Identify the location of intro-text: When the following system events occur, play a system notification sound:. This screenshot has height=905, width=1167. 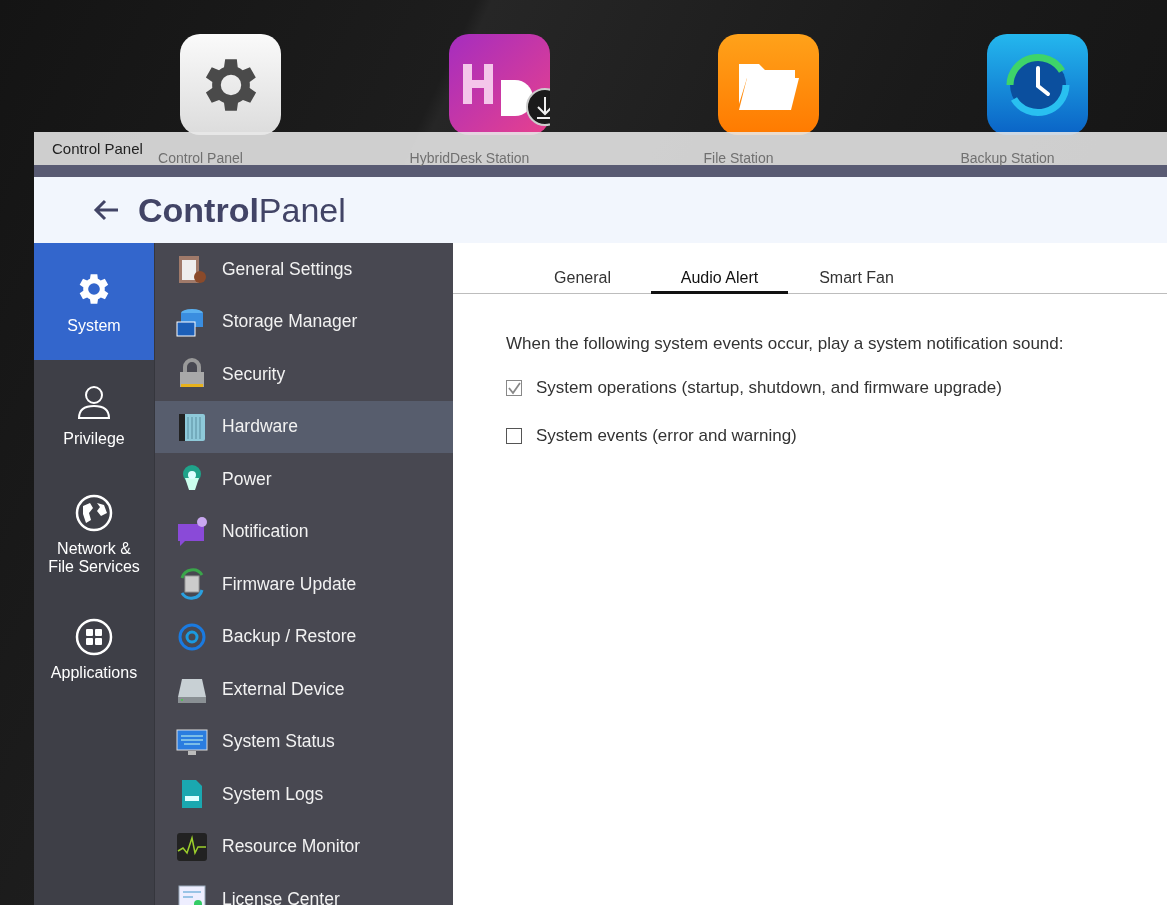
(785, 343).